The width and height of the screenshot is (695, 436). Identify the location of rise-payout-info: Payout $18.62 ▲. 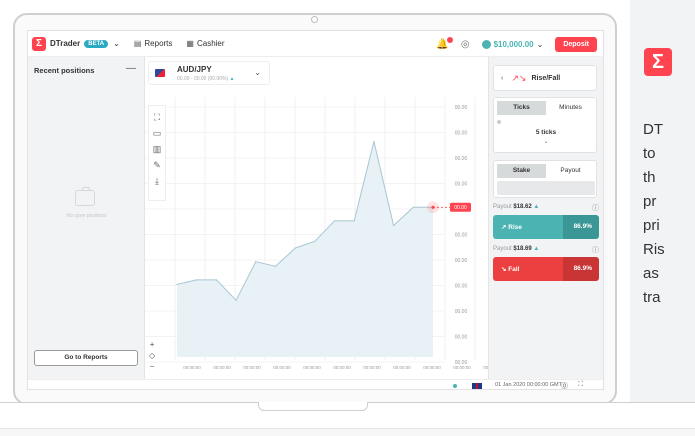
(516, 207).